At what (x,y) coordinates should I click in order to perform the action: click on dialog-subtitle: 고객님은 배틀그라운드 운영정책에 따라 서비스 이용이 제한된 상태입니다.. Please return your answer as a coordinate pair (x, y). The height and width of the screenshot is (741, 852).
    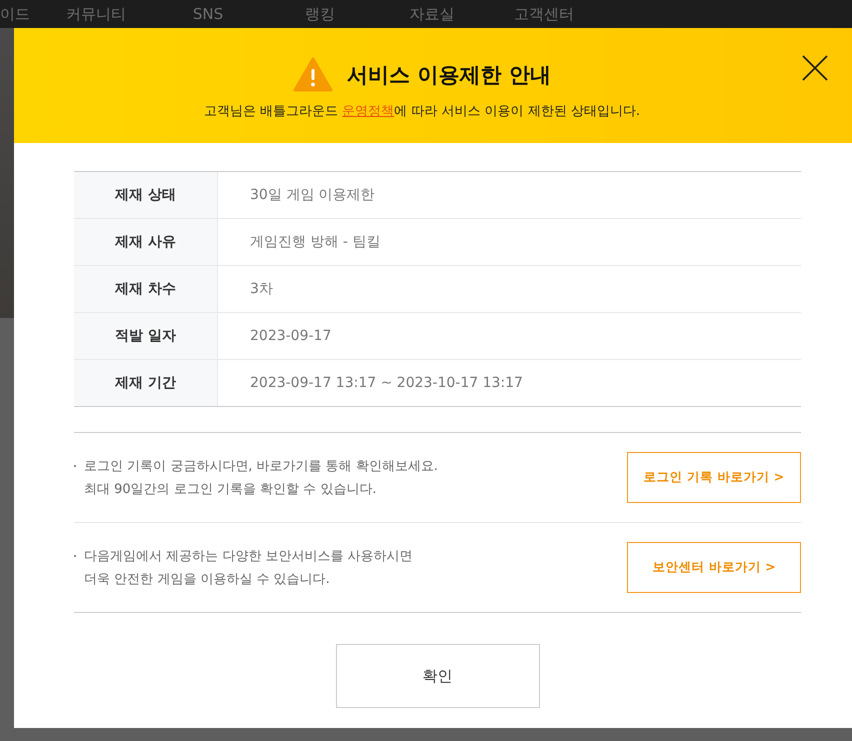
    Looking at the image, I should click on (422, 111).